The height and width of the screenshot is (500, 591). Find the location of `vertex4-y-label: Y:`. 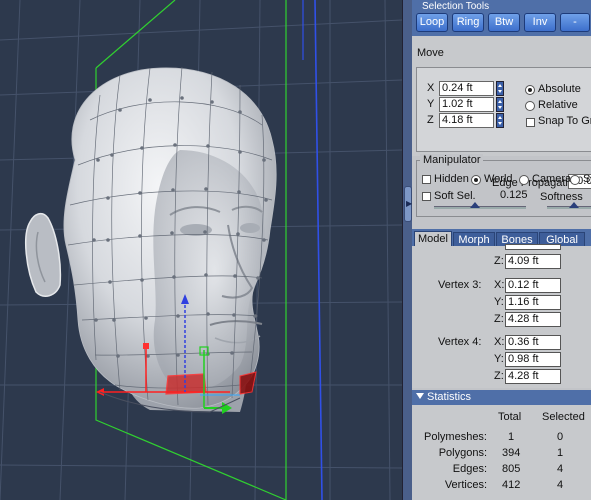

vertex4-y-label: Y: is located at coordinates (499, 359).